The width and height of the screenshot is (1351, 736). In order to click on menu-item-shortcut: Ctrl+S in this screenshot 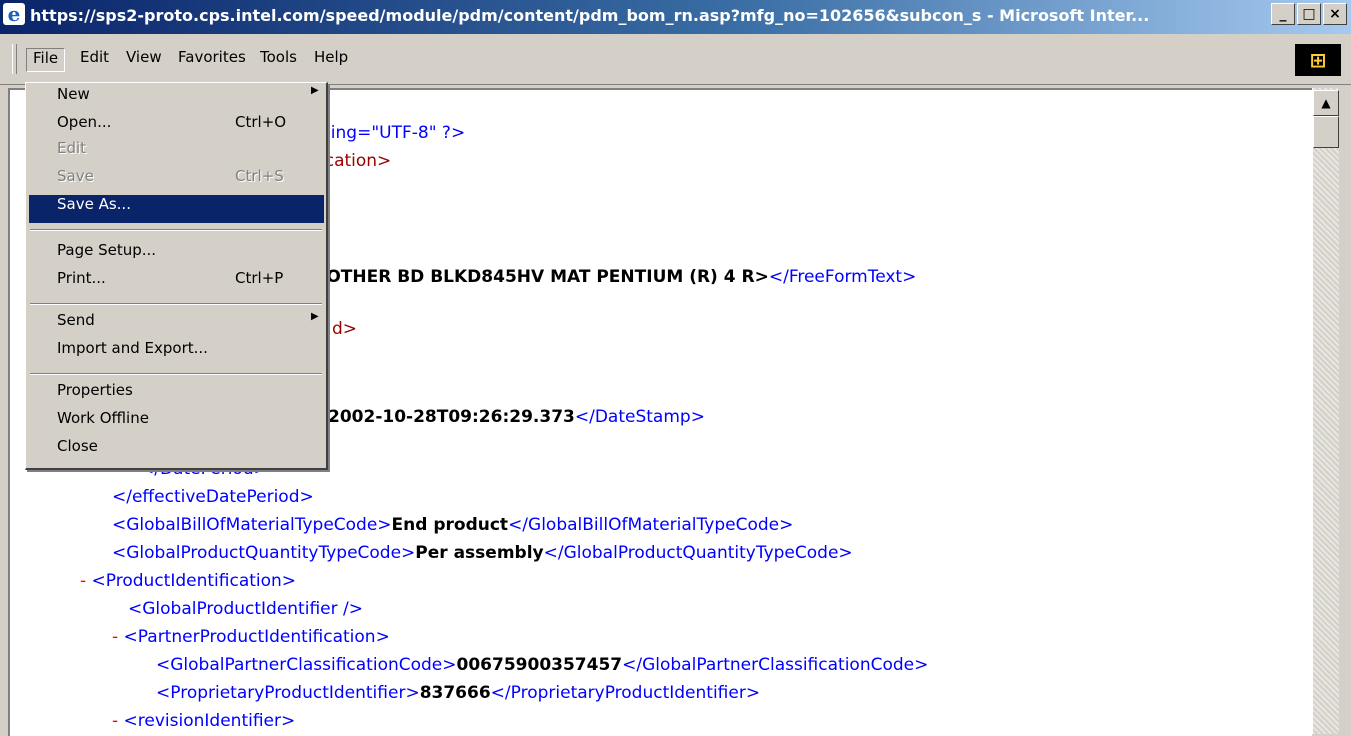, I will do `click(259, 176)`.